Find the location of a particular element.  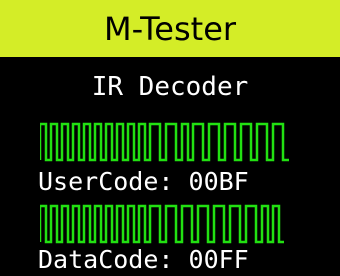

datacode-waveform is located at coordinates (162, 224).